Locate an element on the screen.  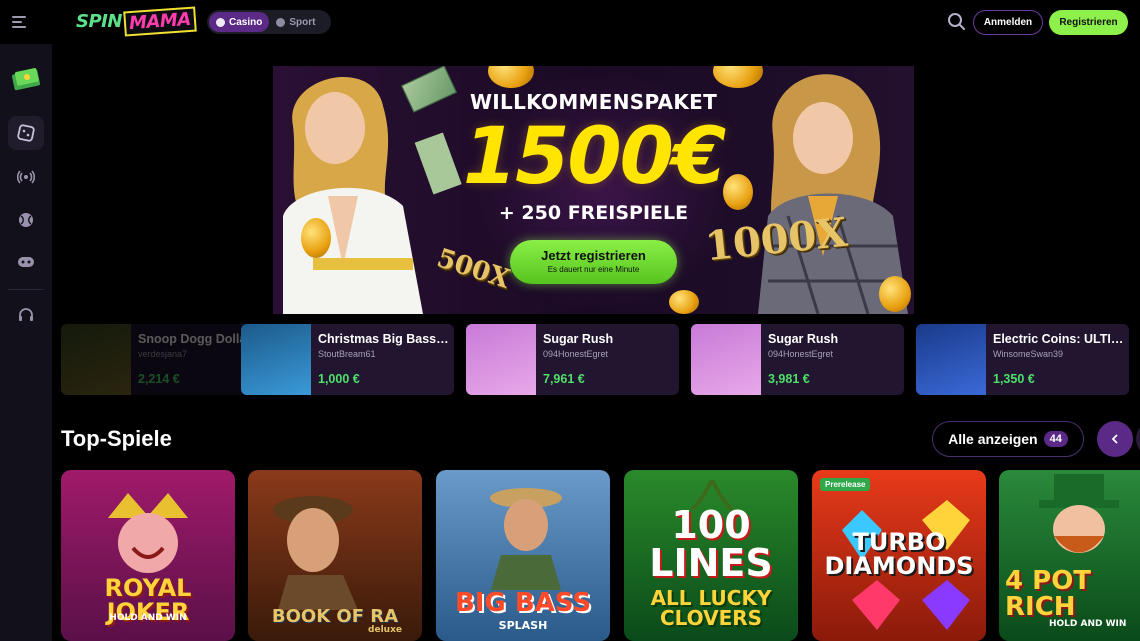
dice-icon is located at coordinates (26, 133).